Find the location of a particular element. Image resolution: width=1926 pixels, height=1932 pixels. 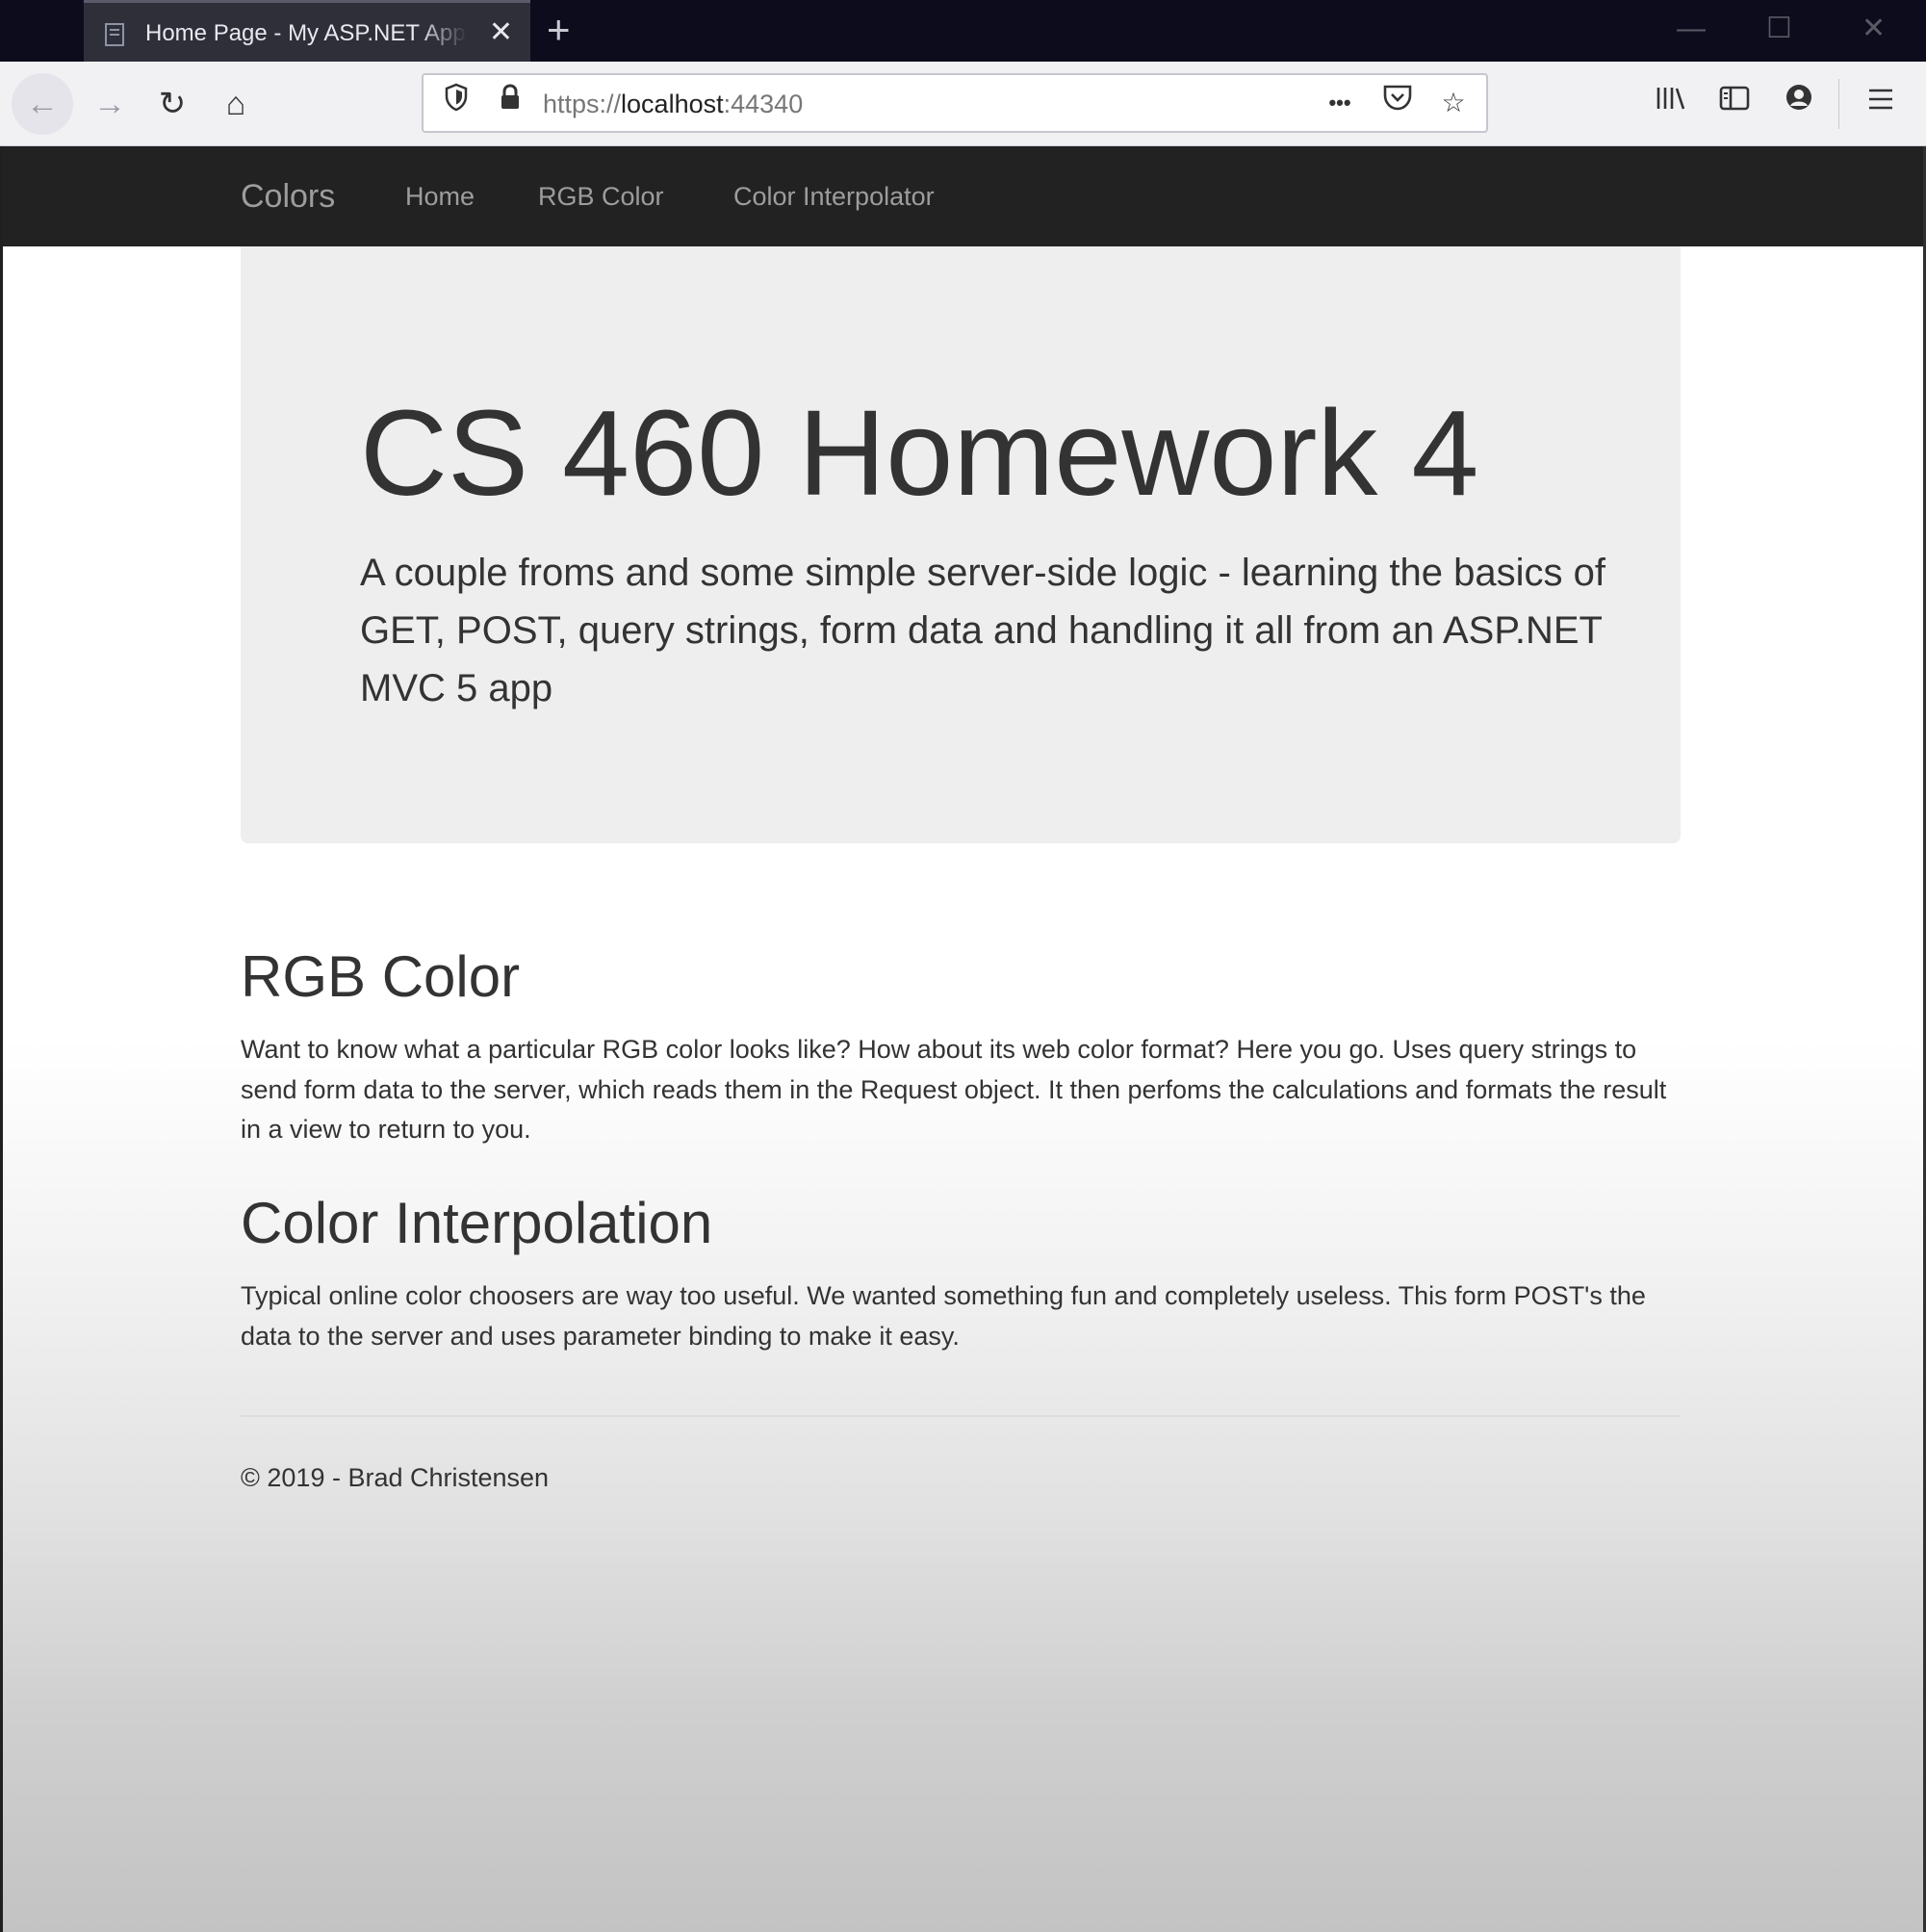

reload-icon: ↻ is located at coordinates (172, 104).